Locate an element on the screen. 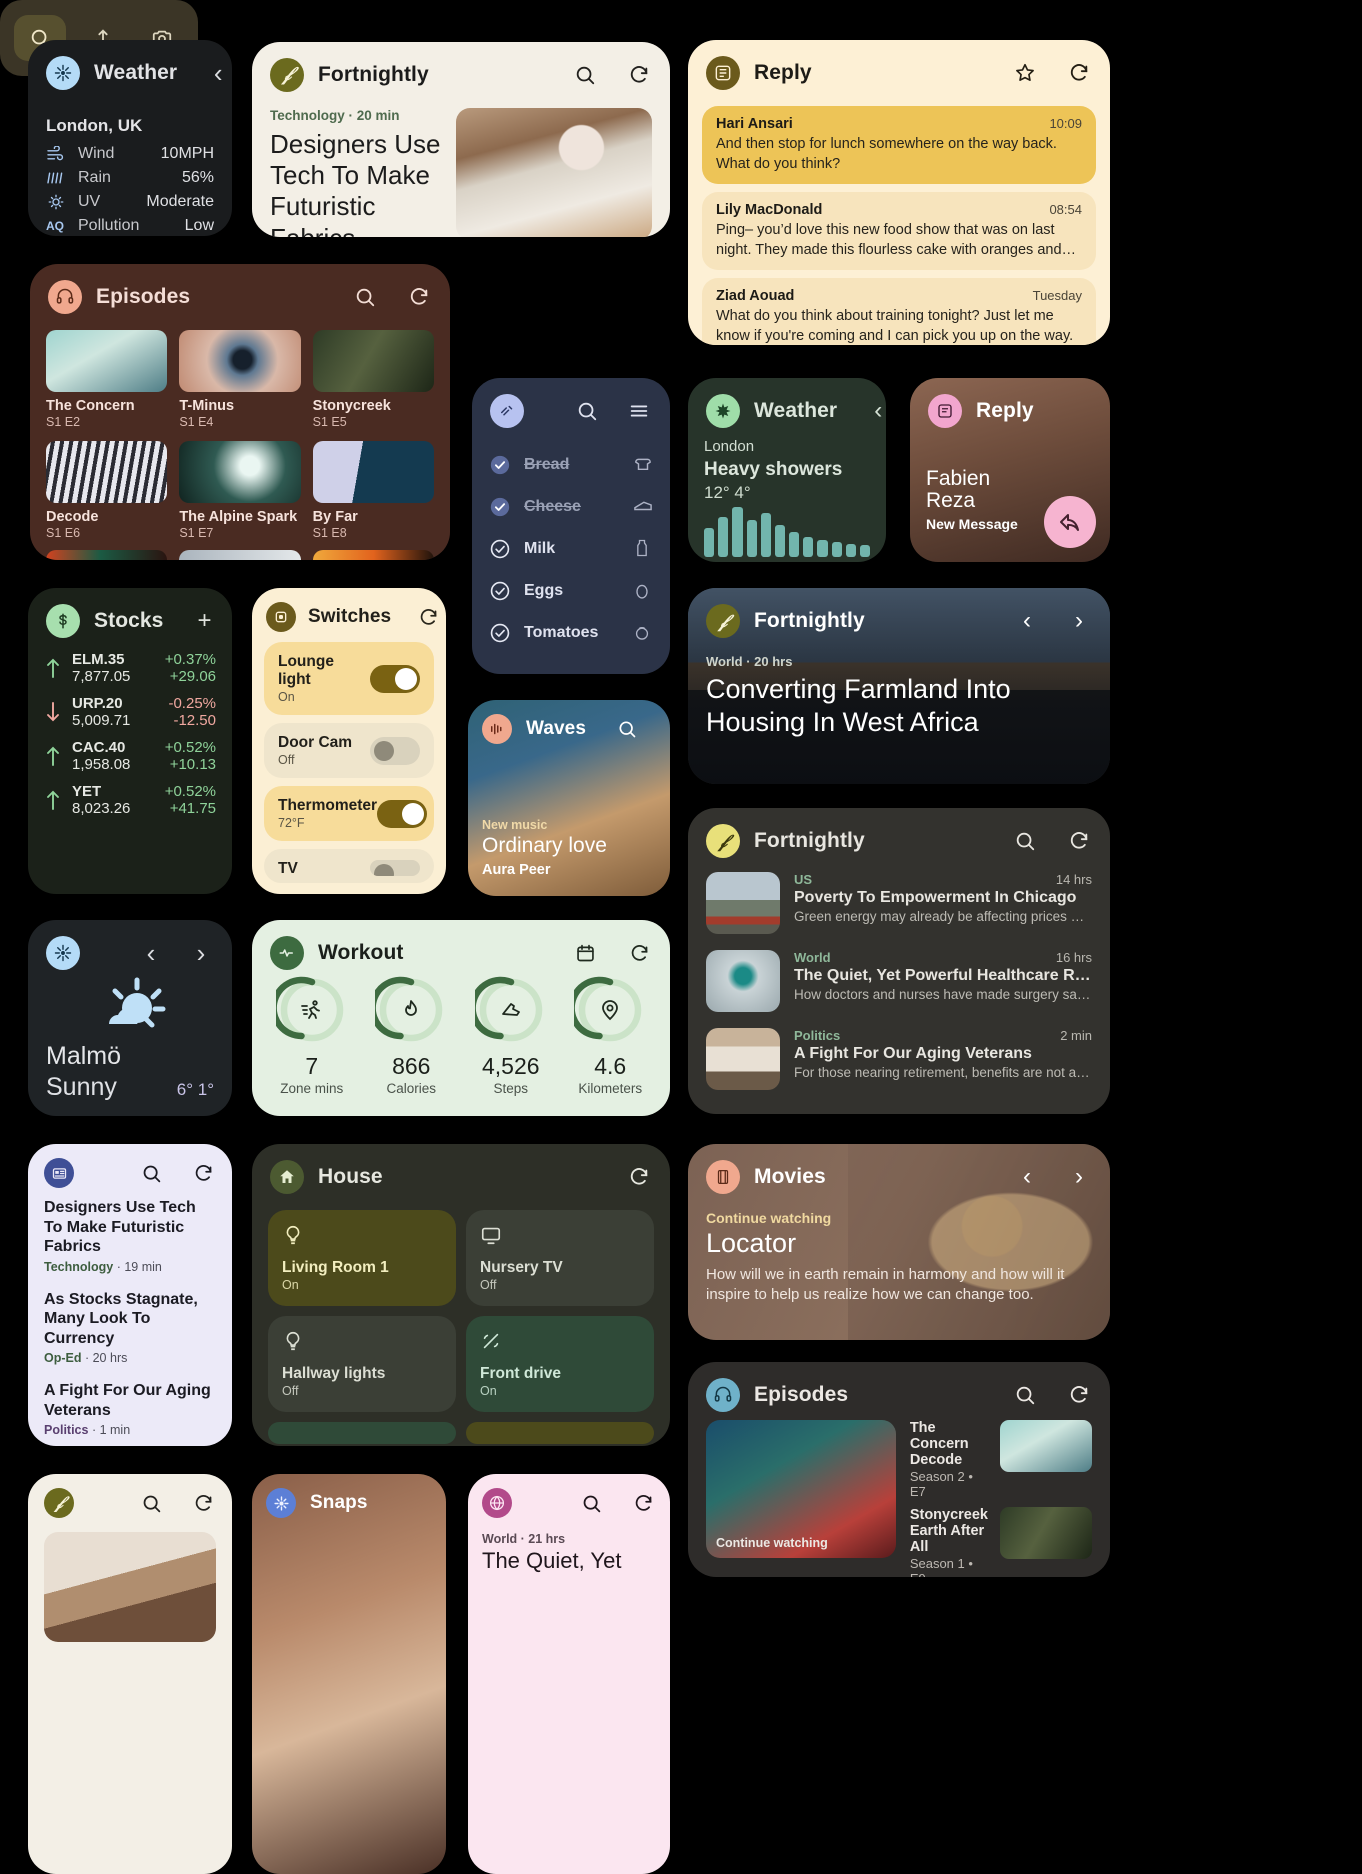 The image size is (1362, 1874). episode-card: Decode S1 E6 is located at coordinates (107, 490).